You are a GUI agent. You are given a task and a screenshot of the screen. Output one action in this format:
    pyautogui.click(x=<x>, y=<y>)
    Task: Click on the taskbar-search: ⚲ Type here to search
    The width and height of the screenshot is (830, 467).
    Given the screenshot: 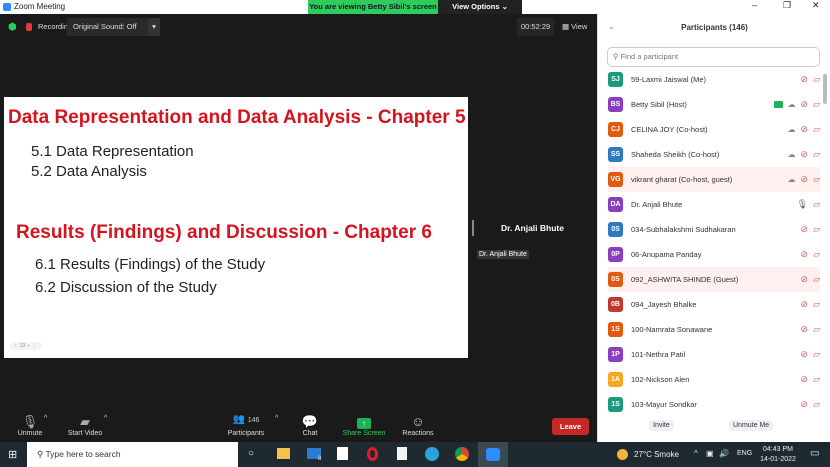 What is the action you would take?
    pyautogui.click(x=132, y=454)
    